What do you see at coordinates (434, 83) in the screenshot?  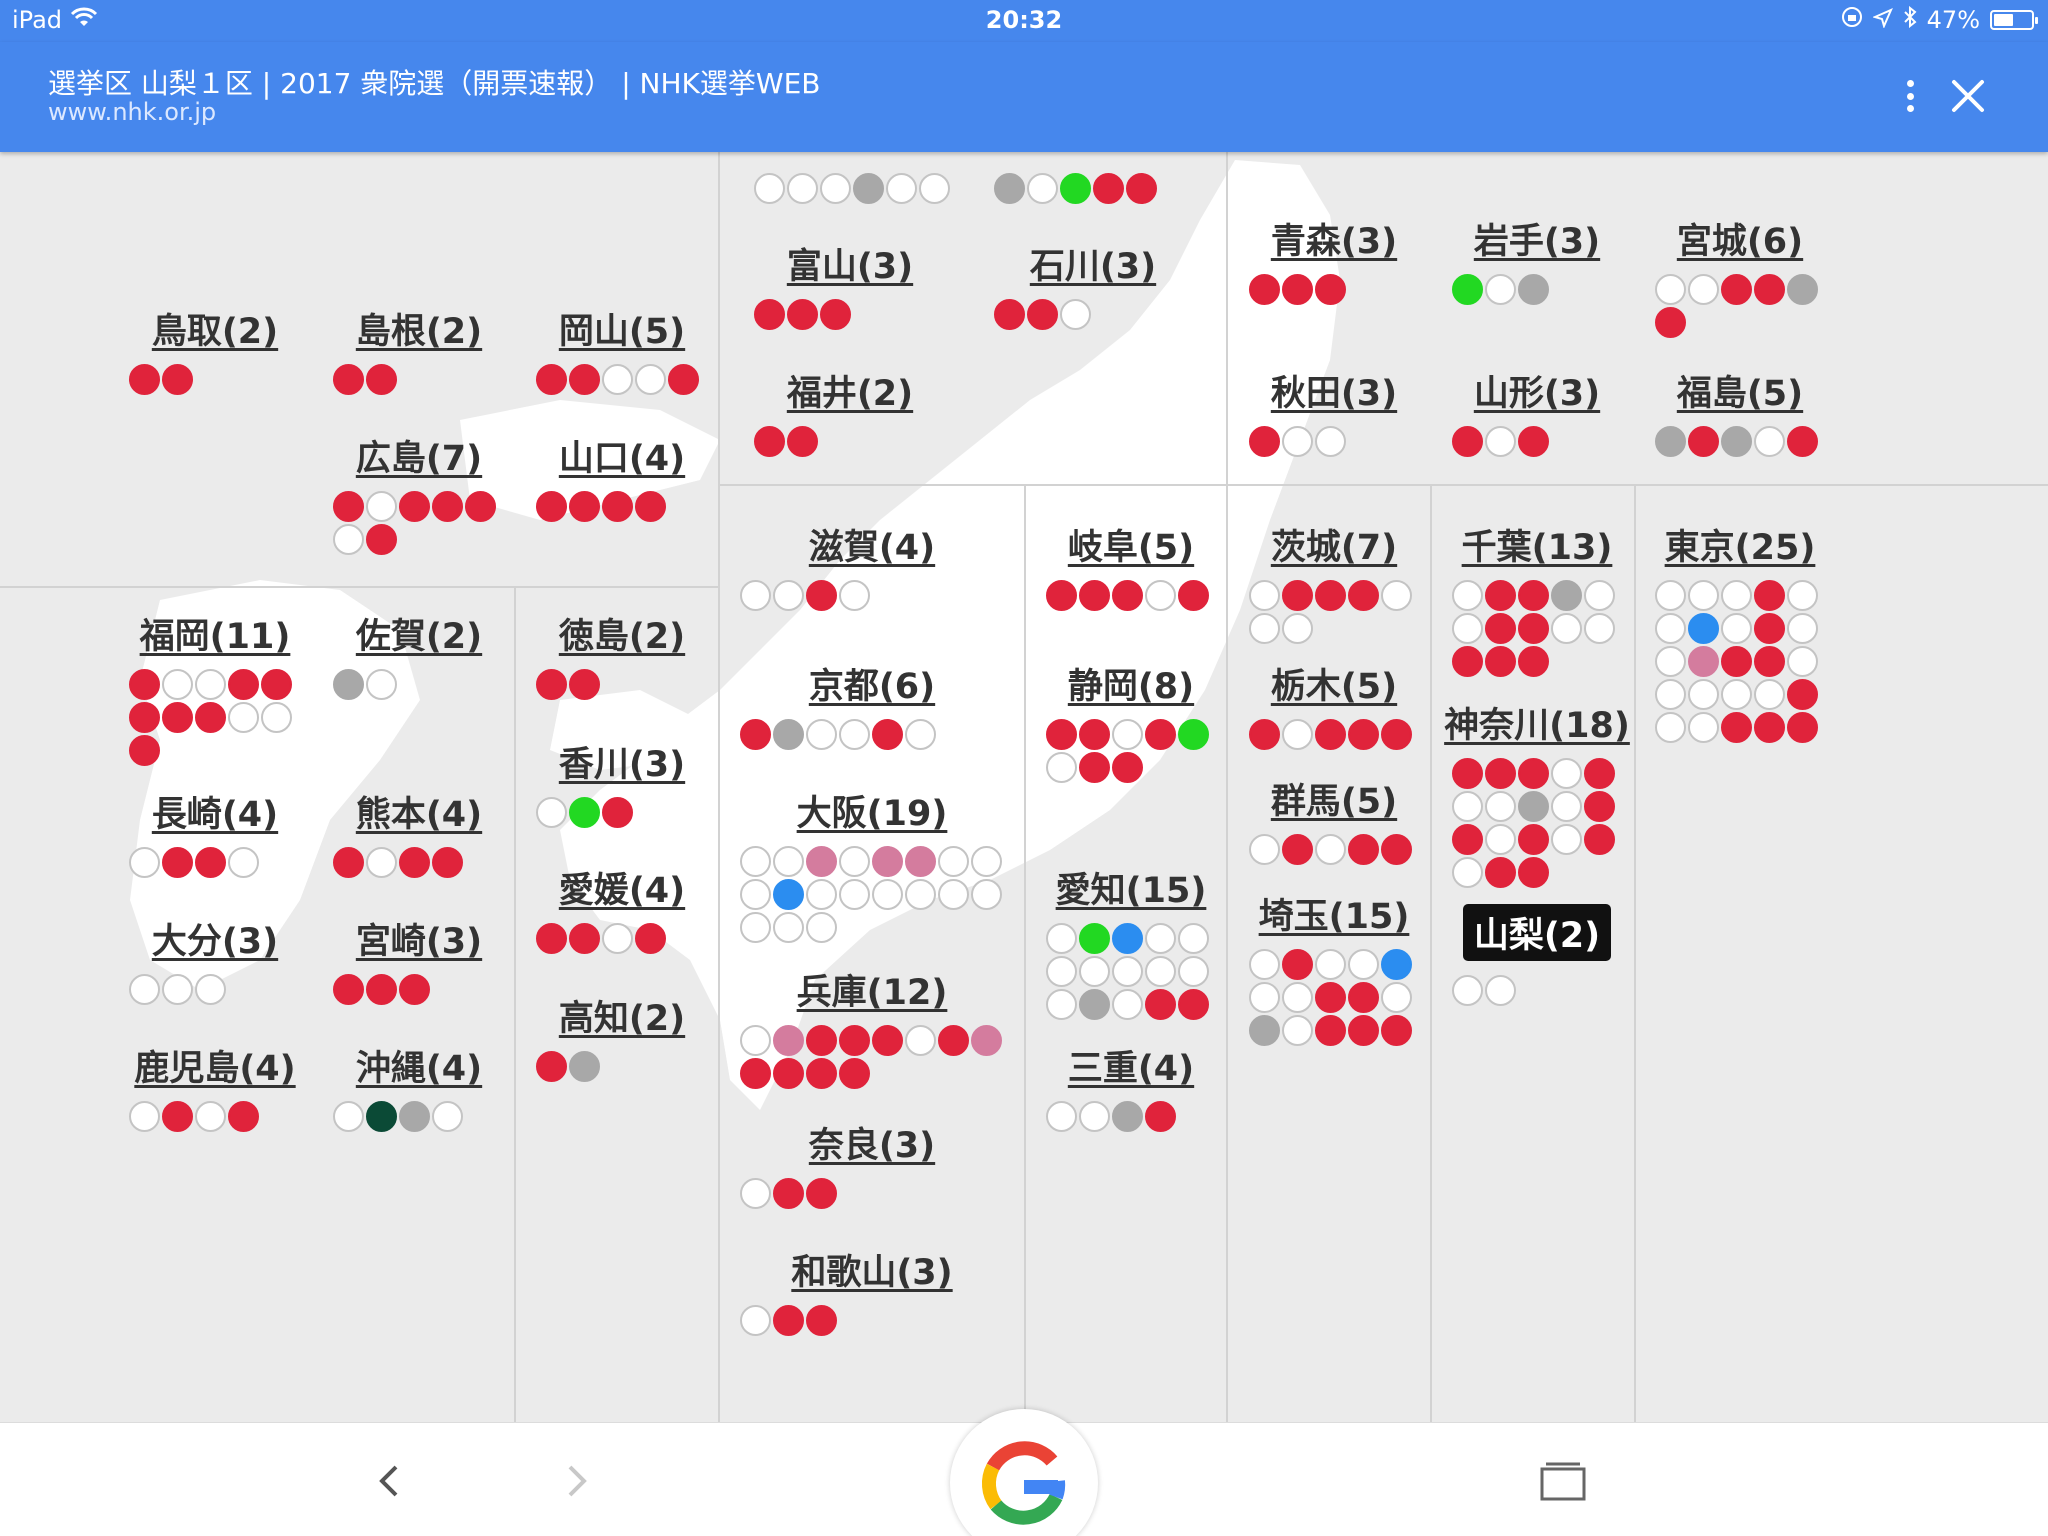 I see `page-title: 選挙区 山梨１区 | 2017 衆院選（開票速報） | NHK選挙WEB` at bounding box center [434, 83].